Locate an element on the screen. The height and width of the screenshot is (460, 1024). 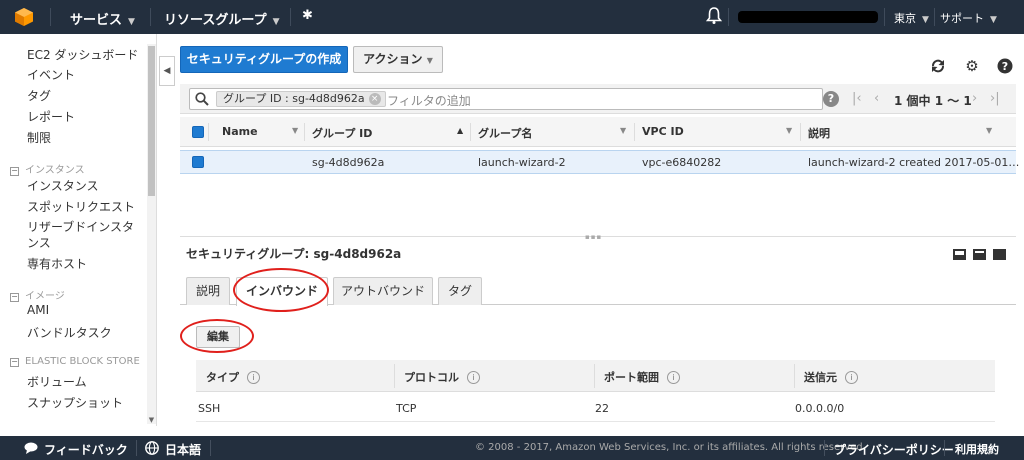
sidebar-item-bundle-tasks: バンドルタスク is located at coordinates (69, 332).